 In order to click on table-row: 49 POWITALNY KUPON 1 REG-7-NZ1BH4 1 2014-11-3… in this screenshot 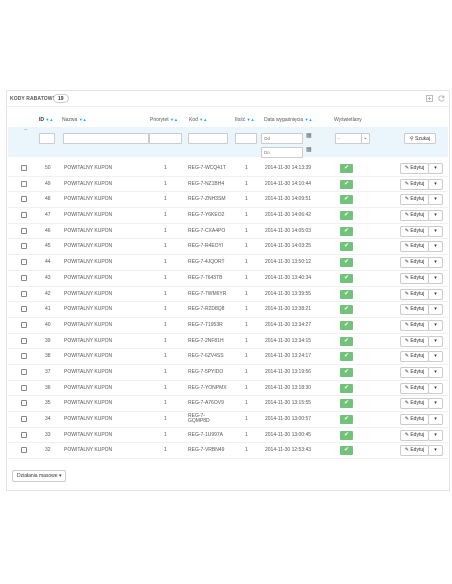, I will do `click(228, 185)`.